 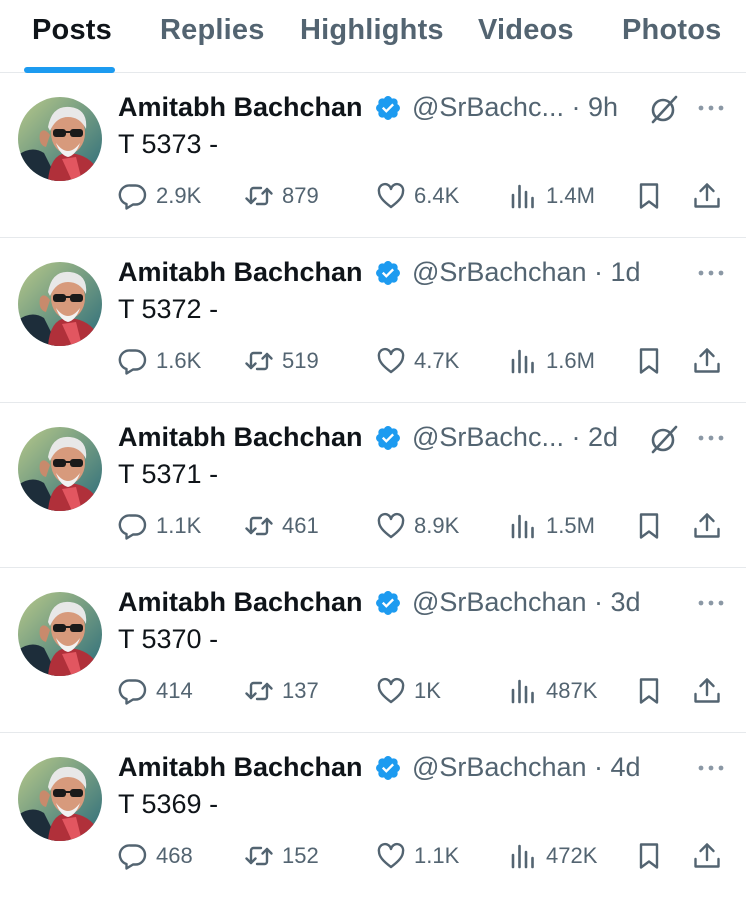 I want to click on post-text: T 5371 -, so click(x=168, y=474).